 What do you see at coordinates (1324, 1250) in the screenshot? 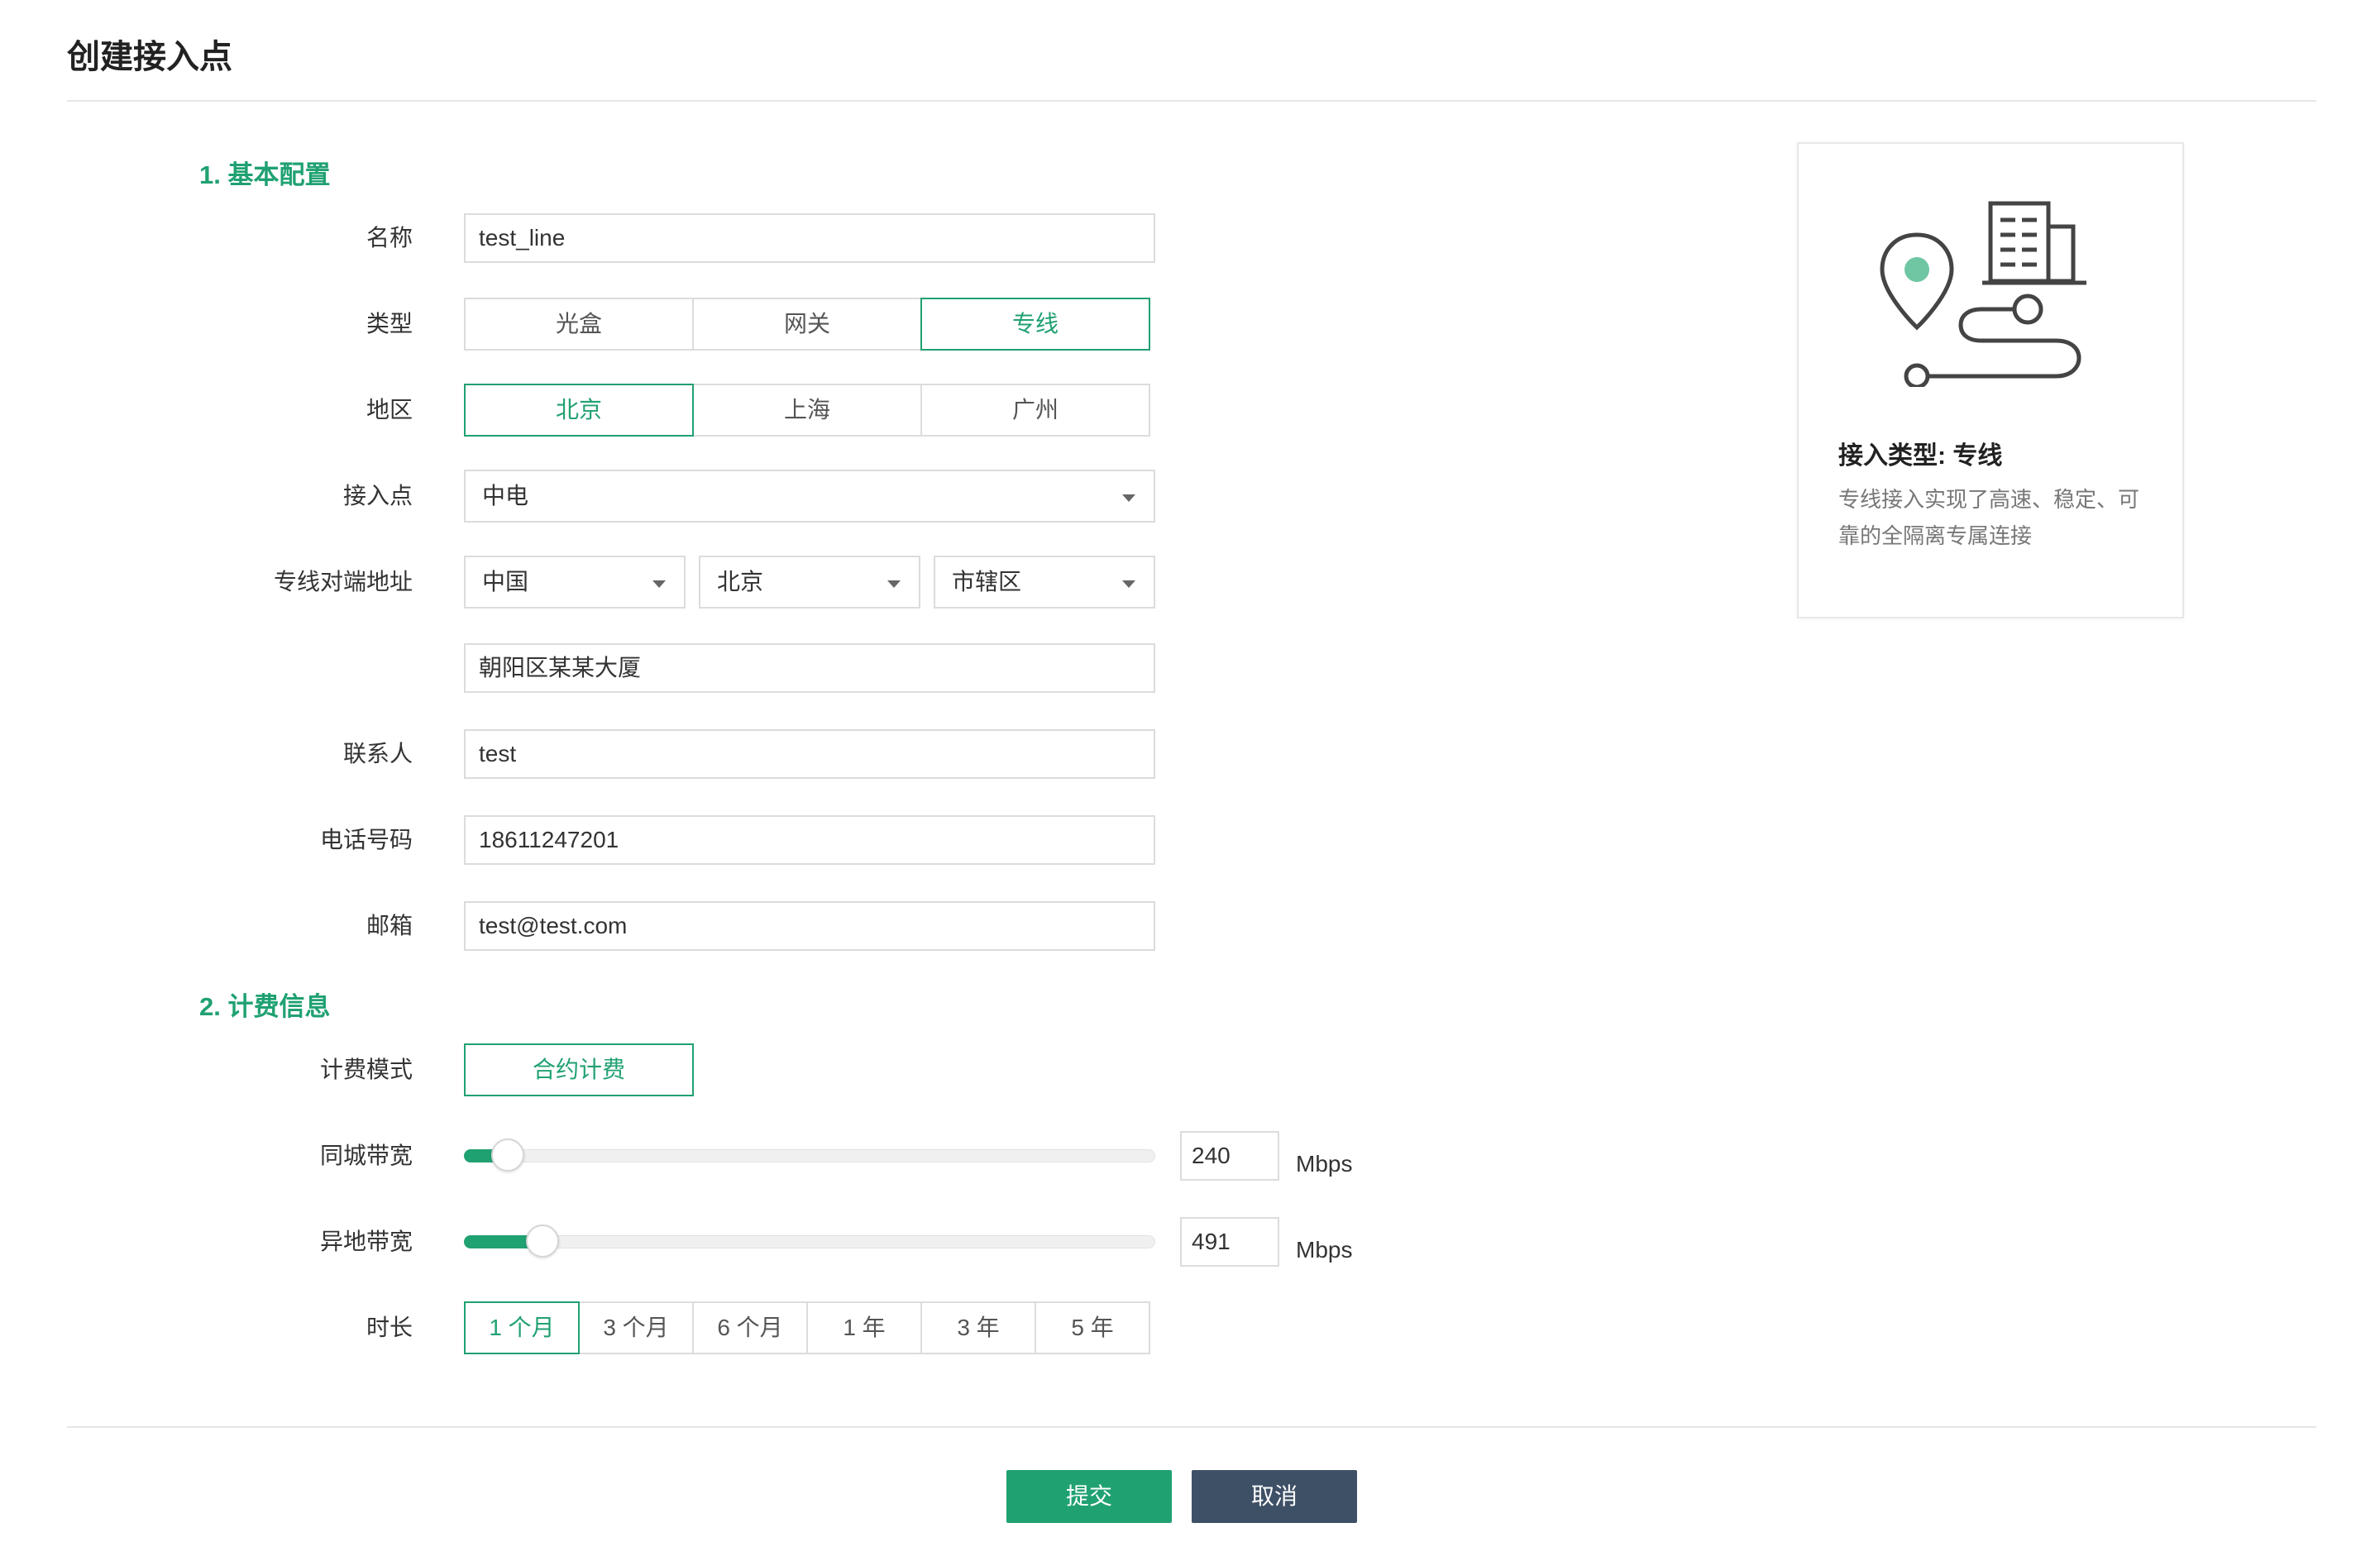
I see `remote-bandwidth-unit: Mbps` at bounding box center [1324, 1250].